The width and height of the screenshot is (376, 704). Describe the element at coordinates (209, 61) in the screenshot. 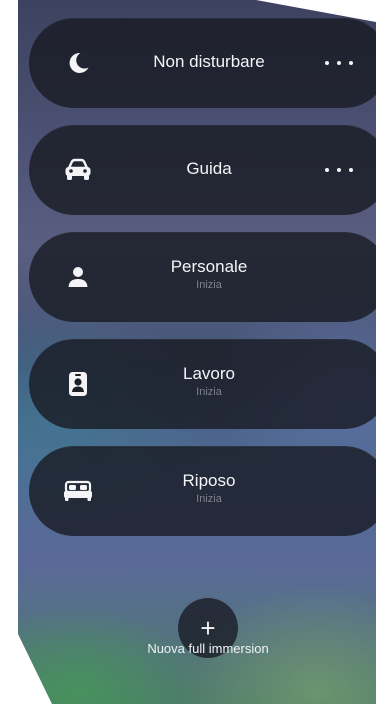

I see `focus-mode-title: Non disturbare` at that location.